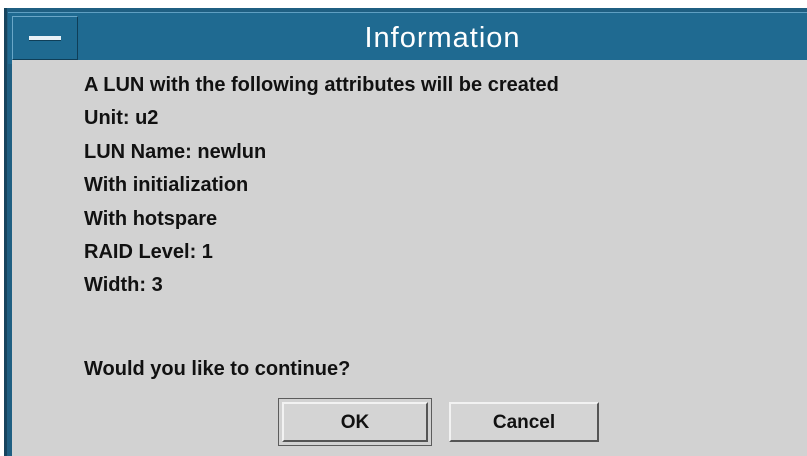 The image size is (807, 456). What do you see at coordinates (166, 185) in the screenshot?
I see `message-initialization: With initialization` at bounding box center [166, 185].